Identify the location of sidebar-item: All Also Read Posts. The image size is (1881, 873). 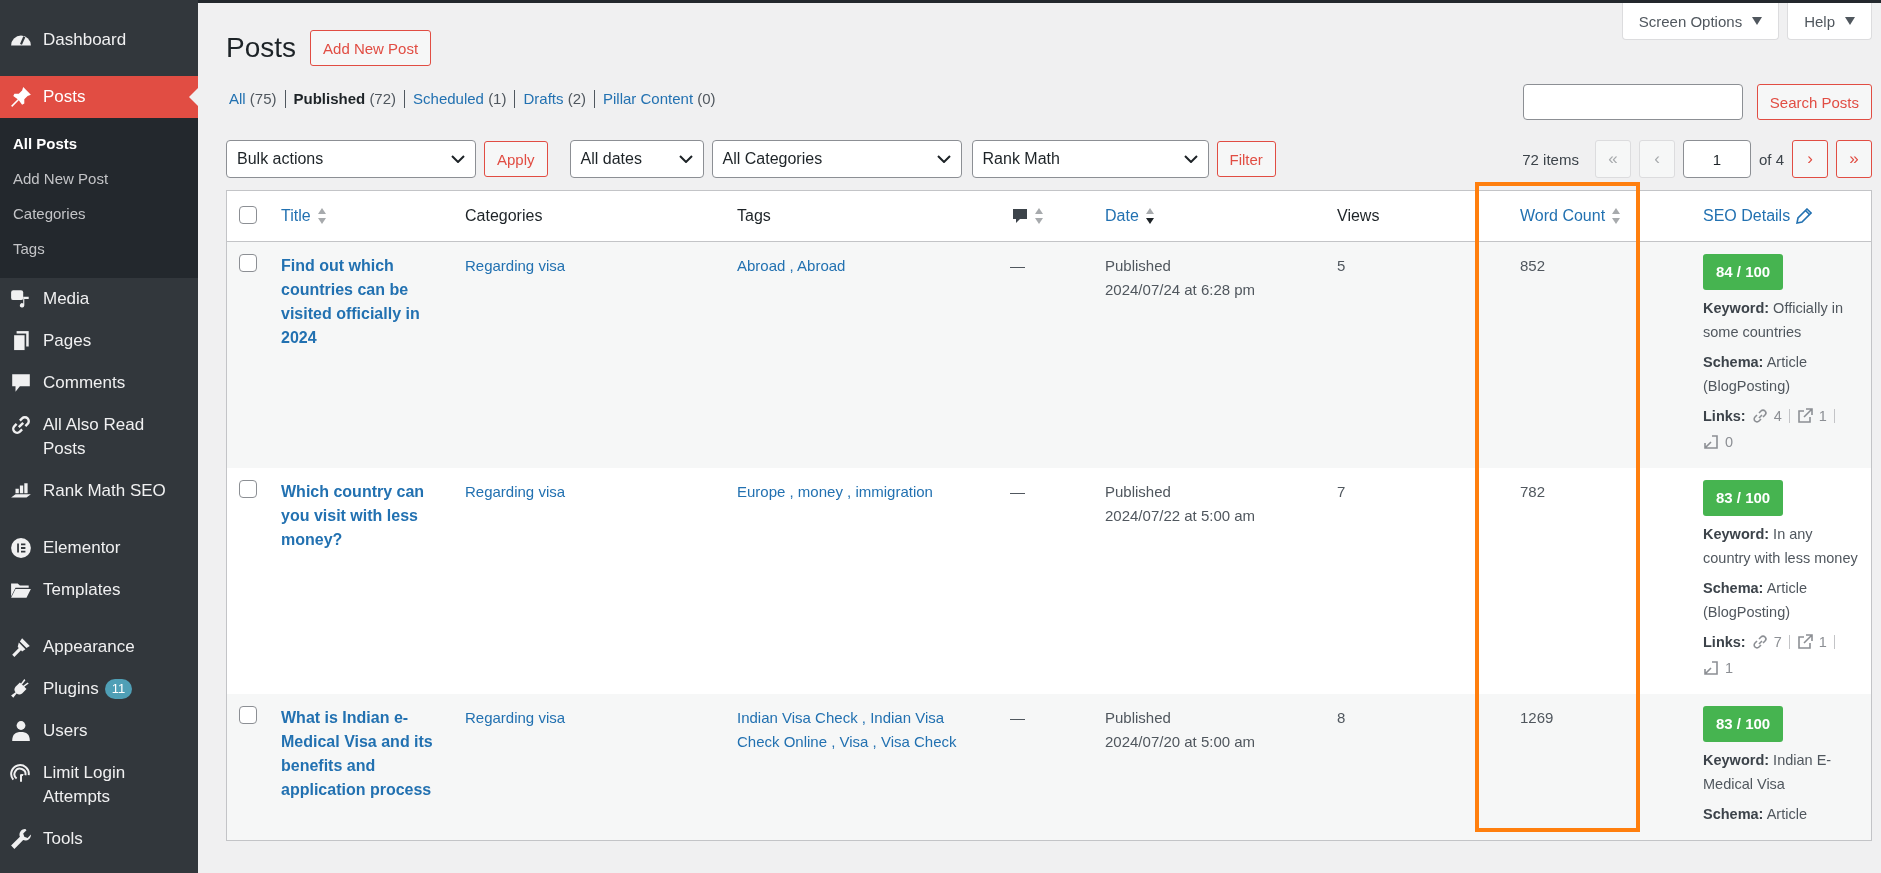
(99, 437).